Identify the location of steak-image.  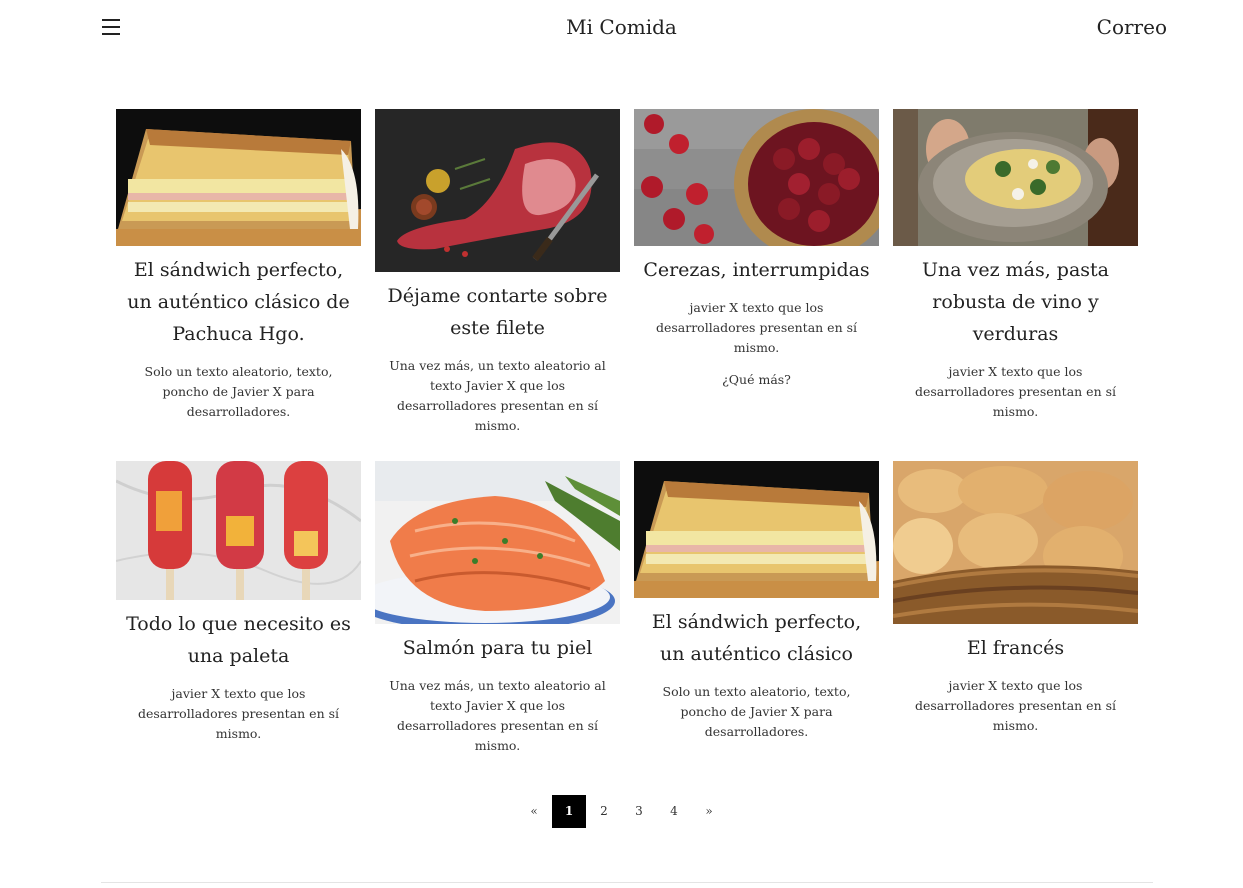
(497, 190).